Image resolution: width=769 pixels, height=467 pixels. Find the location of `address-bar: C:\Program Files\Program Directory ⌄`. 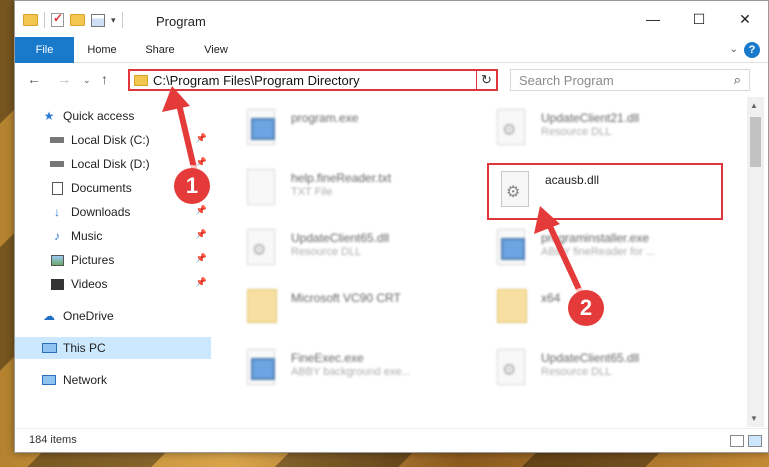

address-bar: C:\Program Files\Program Directory ⌄ is located at coordinates (312, 80).